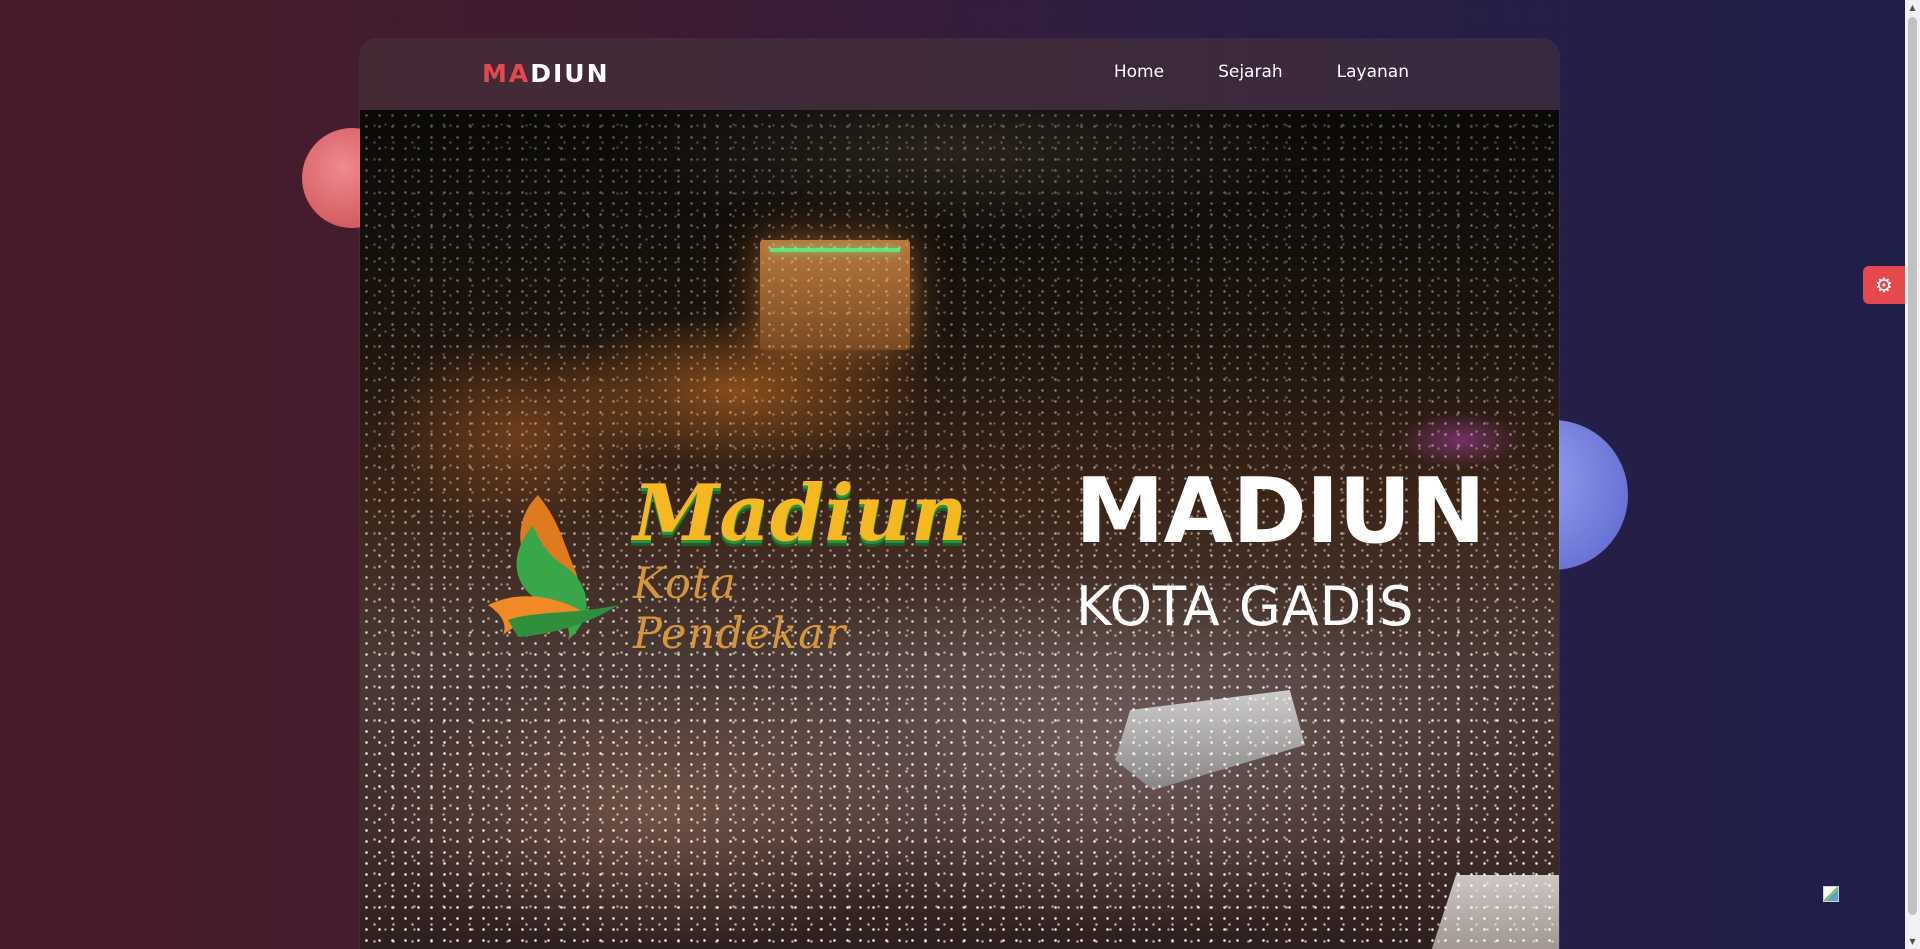  Describe the element at coordinates (740, 609) in the screenshot. I see `emblem-subtitle: Kota Pendekar` at that location.